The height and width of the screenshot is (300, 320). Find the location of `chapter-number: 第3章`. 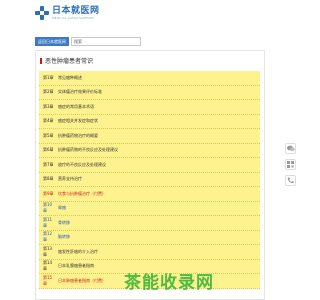

chapter-number: 第3章 is located at coordinates (48, 106).